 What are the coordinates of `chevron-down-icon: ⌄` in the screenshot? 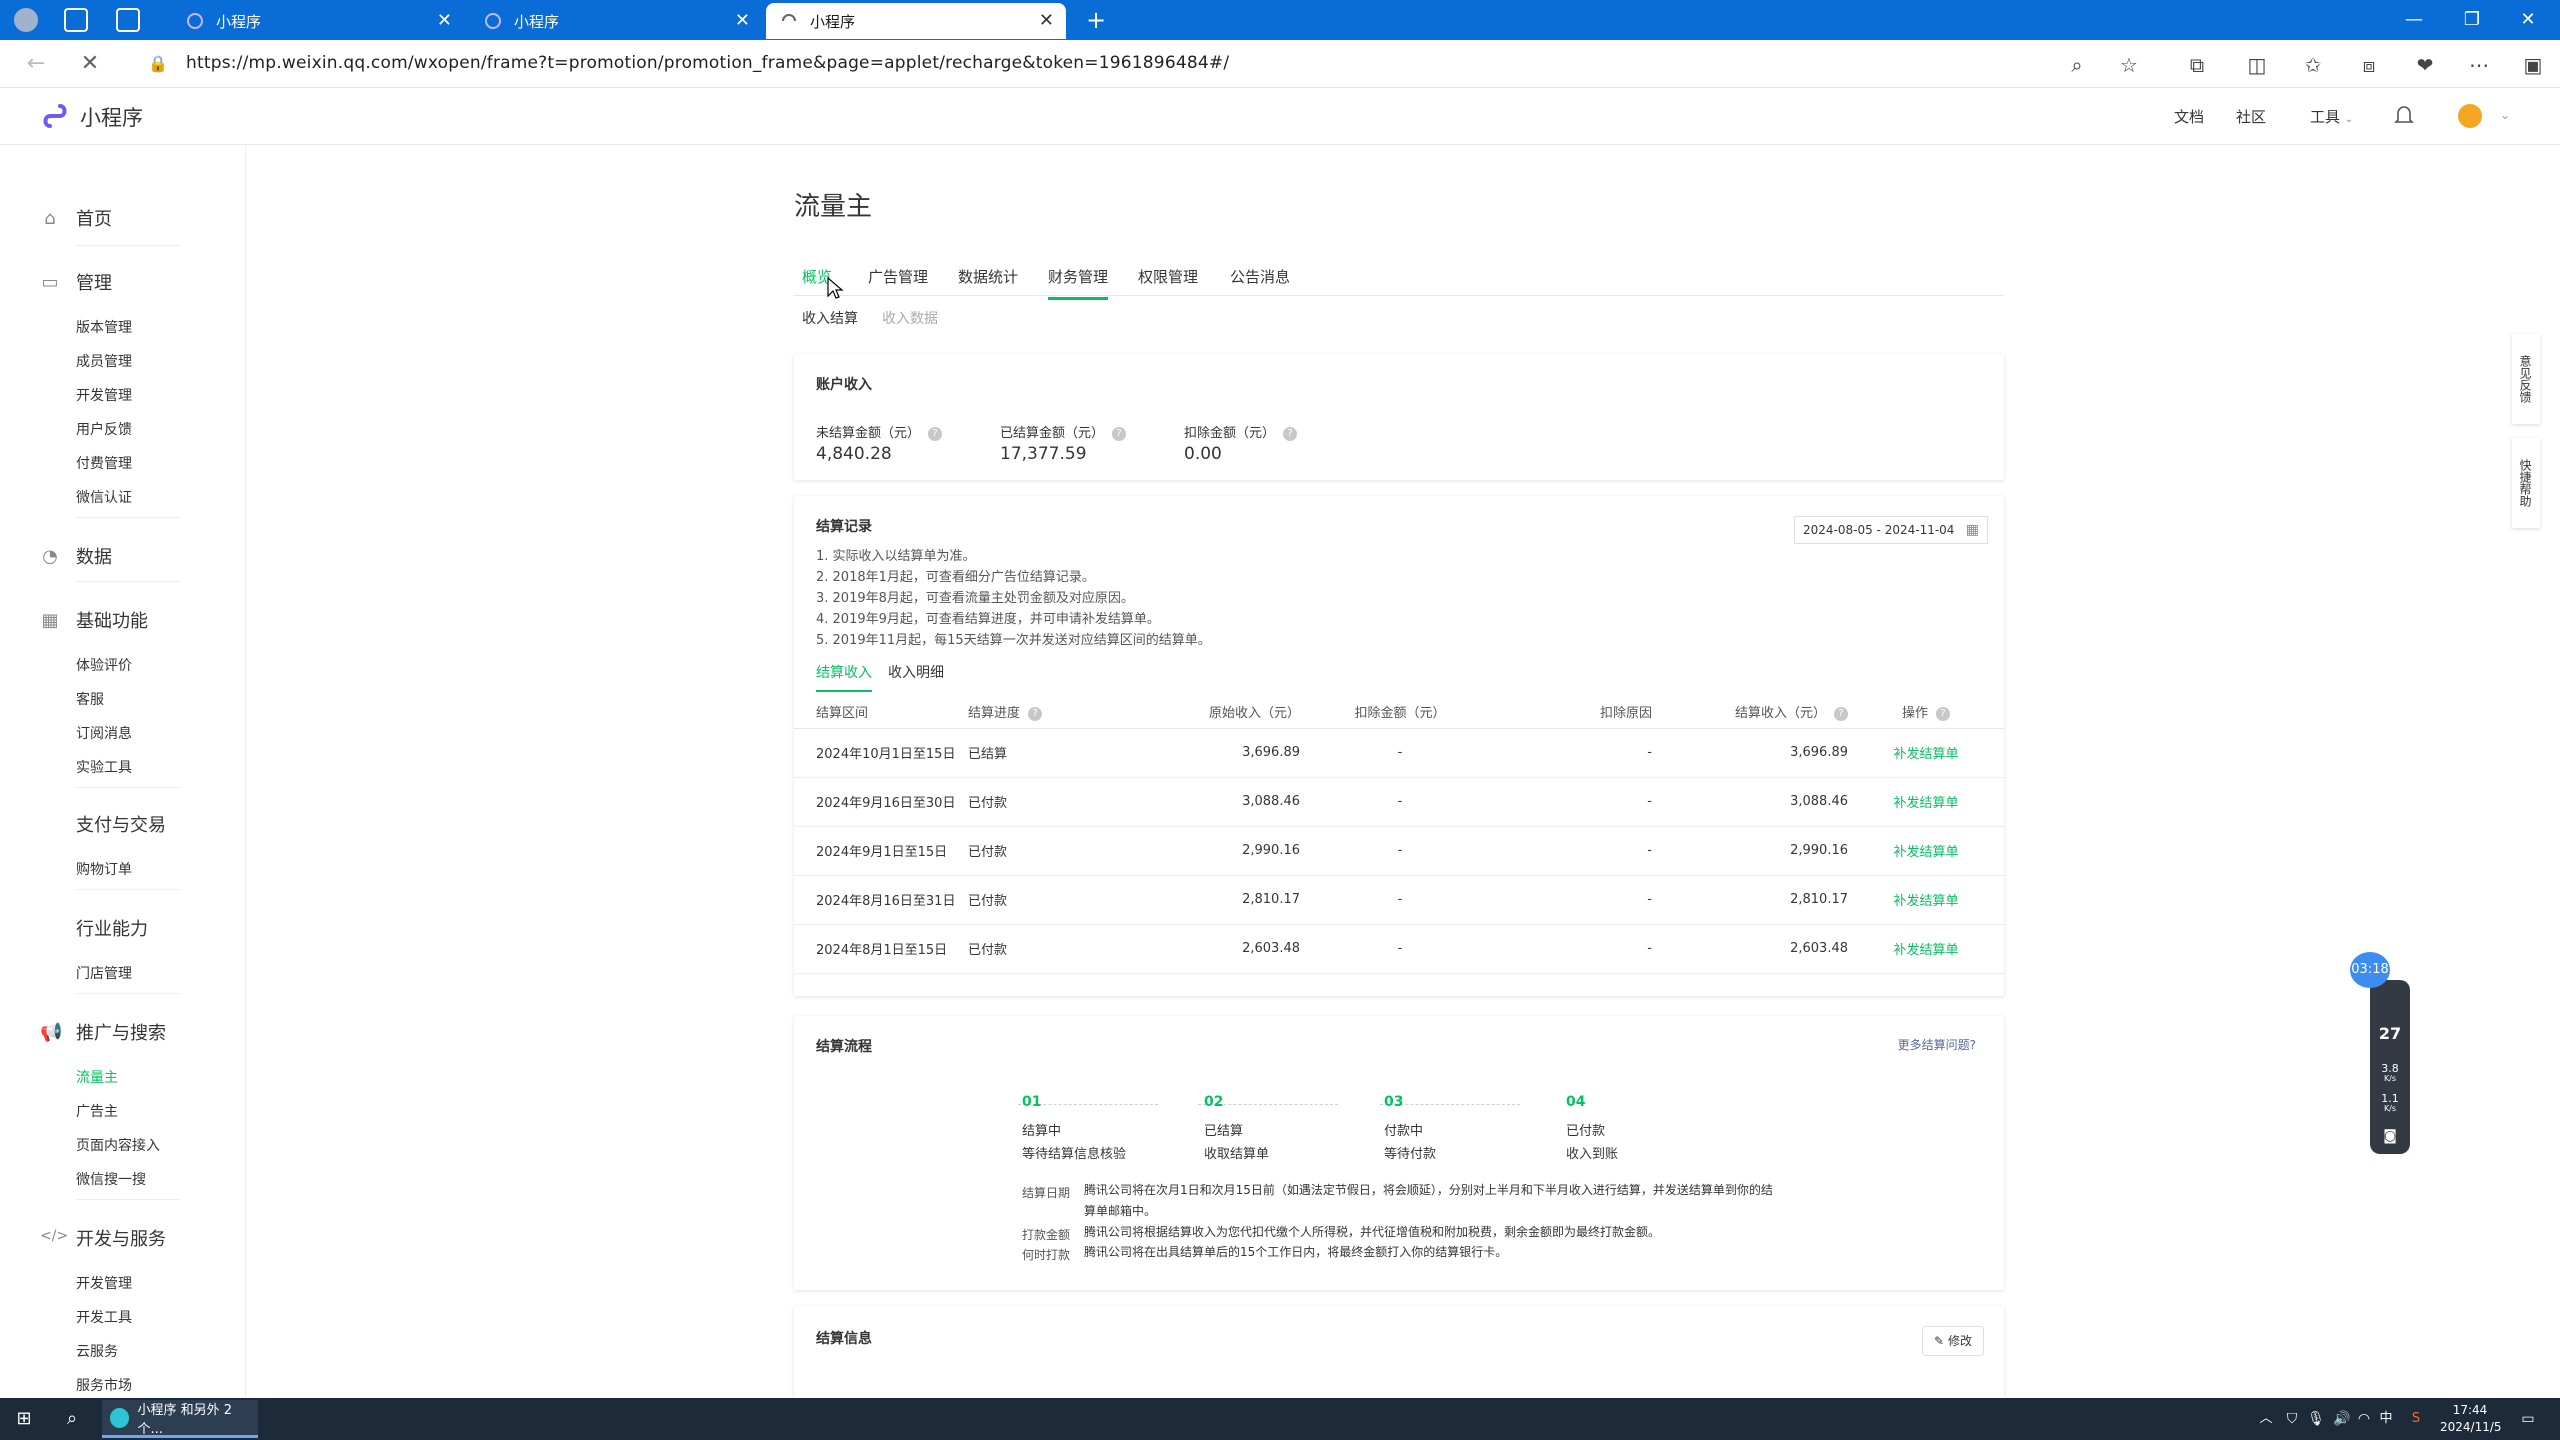 It's located at (2505, 115).